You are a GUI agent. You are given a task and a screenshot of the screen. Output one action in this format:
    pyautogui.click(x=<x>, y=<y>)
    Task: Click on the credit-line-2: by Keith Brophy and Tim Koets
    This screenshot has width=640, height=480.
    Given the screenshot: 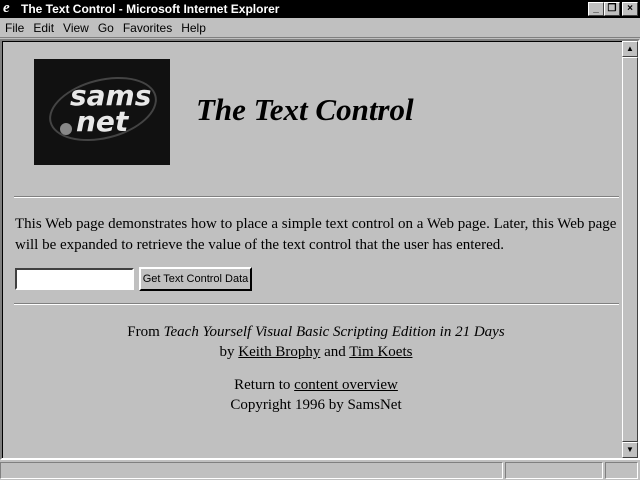 What is the action you would take?
    pyautogui.click(x=316, y=352)
    